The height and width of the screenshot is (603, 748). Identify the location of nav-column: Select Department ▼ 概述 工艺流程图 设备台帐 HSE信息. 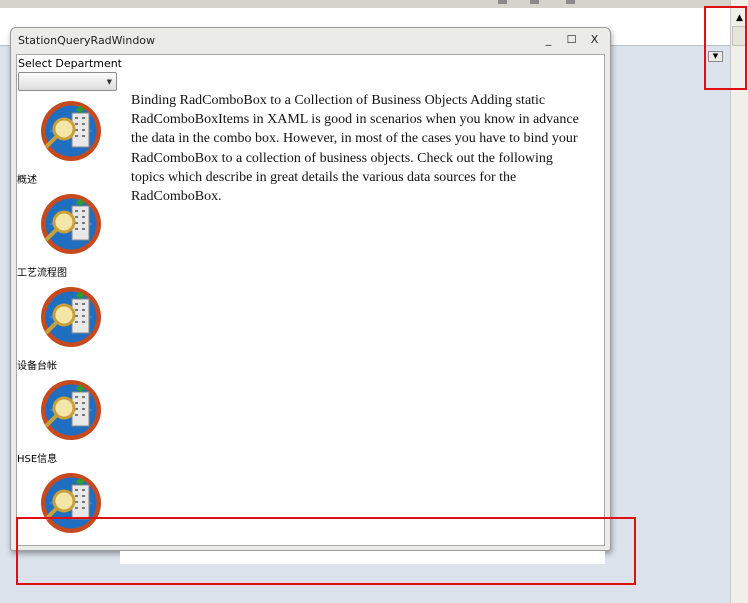
(70, 300).